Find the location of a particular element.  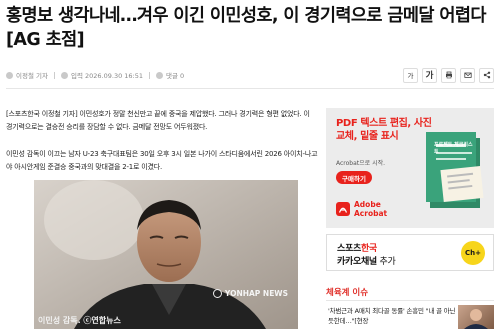

issue-thumbnail is located at coordinates (476, 317).